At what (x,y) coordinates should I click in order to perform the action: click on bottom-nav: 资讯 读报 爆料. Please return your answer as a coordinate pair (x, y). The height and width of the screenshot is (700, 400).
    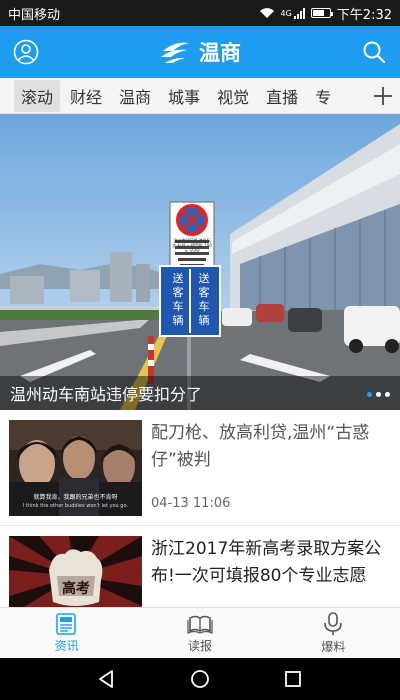
    Looking at the image, I should click on (200, 632).